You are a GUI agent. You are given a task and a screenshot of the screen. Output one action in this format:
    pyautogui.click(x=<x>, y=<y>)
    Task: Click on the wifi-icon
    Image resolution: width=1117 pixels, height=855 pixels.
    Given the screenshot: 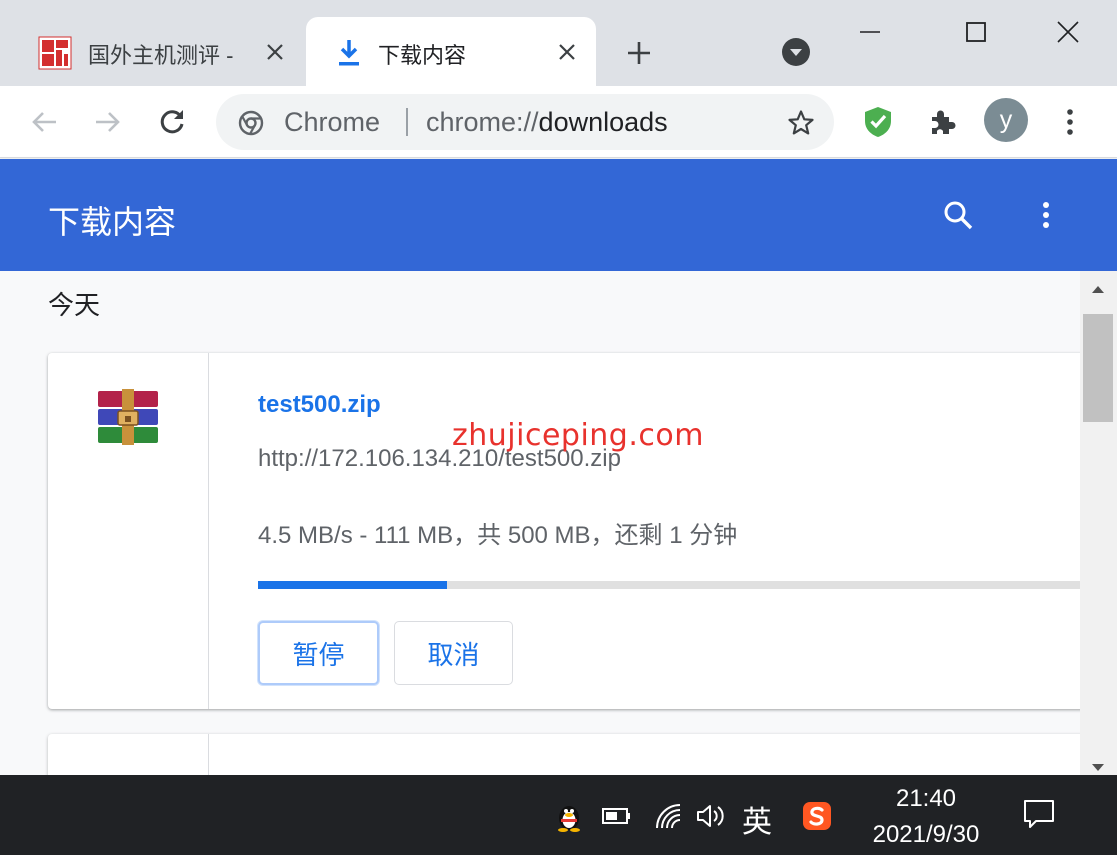 What is the action you would take?
    pyautogui.click(x=669, y=816)
    